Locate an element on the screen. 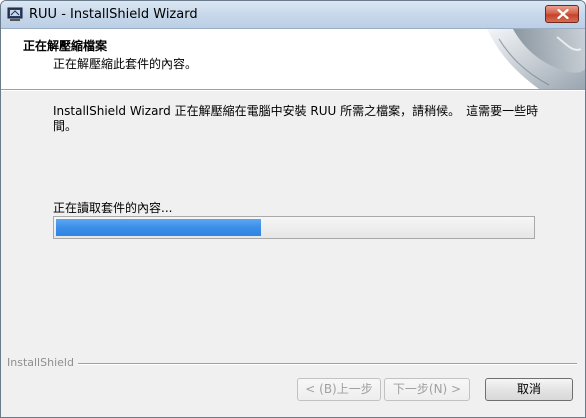  header-subtitle: 正在解壓縮此套件的內容。 is located at coordinates (125, 64).